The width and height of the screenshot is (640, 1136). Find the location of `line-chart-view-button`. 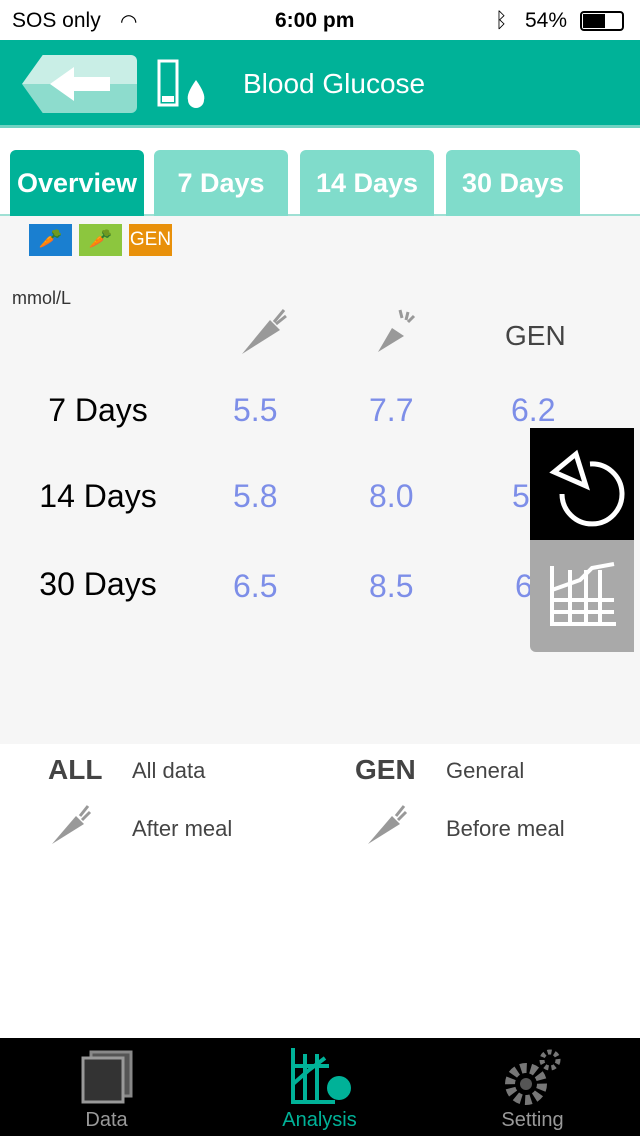

line-chart-view-button is located at coordinates (582, 596).